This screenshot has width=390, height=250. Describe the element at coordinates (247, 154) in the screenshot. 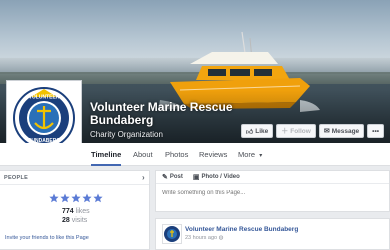

I see `tab-more-label: More` at that location.